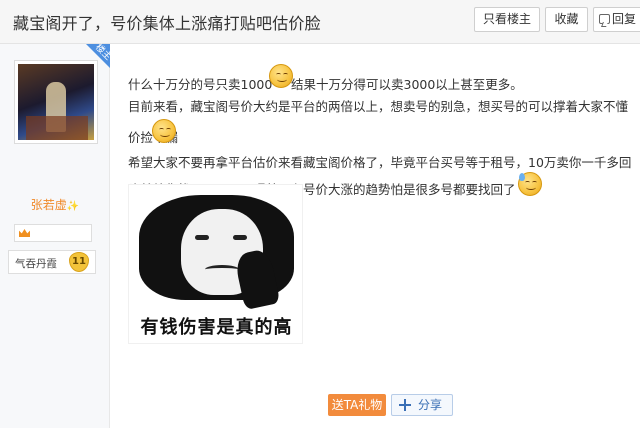  What do you see at coordinates (566, 19) in the screenshot?
I see `collect-button: 收藏` at bounding box center [566, 19].